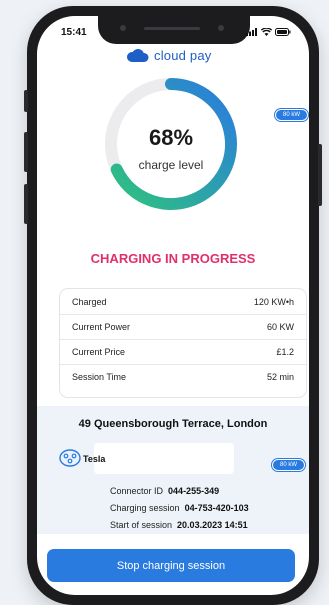  I want to click on battery-icon, so click(283, 32).